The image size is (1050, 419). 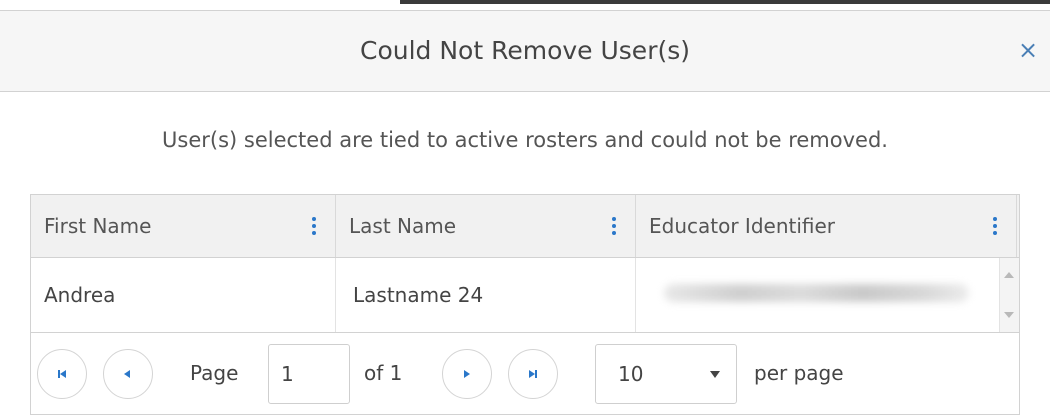 What do you see at coordinates (309, 374) in the screenshot?
I see `page-number-input` at bounding box center [309, 374].